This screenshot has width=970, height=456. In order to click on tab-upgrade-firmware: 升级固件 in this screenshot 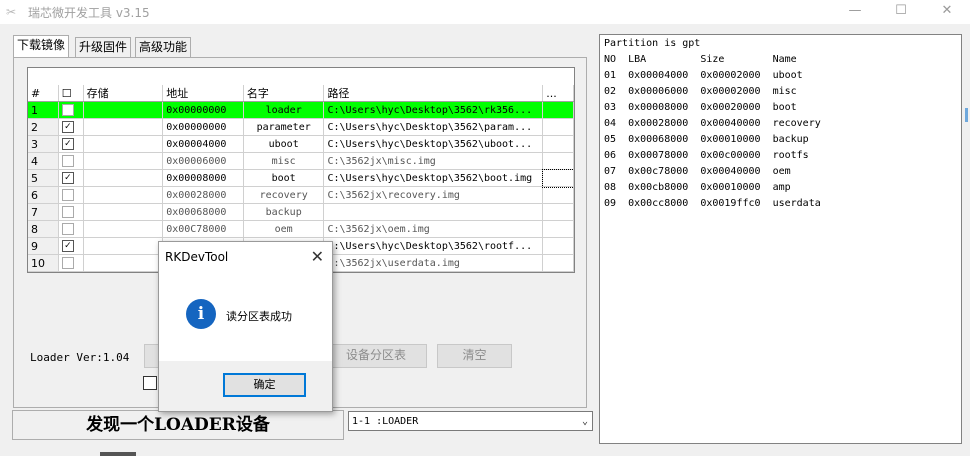, I will do `click(103, 47)`.